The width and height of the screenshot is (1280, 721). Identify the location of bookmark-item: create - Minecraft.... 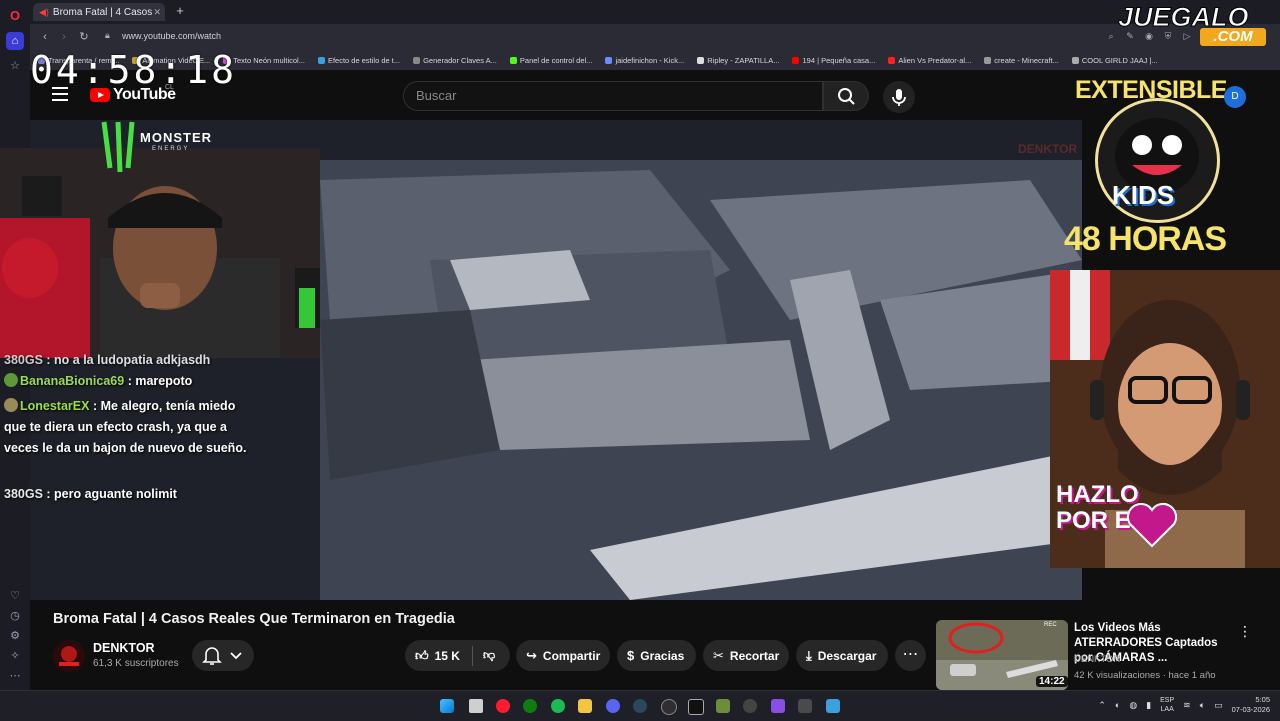
(1021, 60).